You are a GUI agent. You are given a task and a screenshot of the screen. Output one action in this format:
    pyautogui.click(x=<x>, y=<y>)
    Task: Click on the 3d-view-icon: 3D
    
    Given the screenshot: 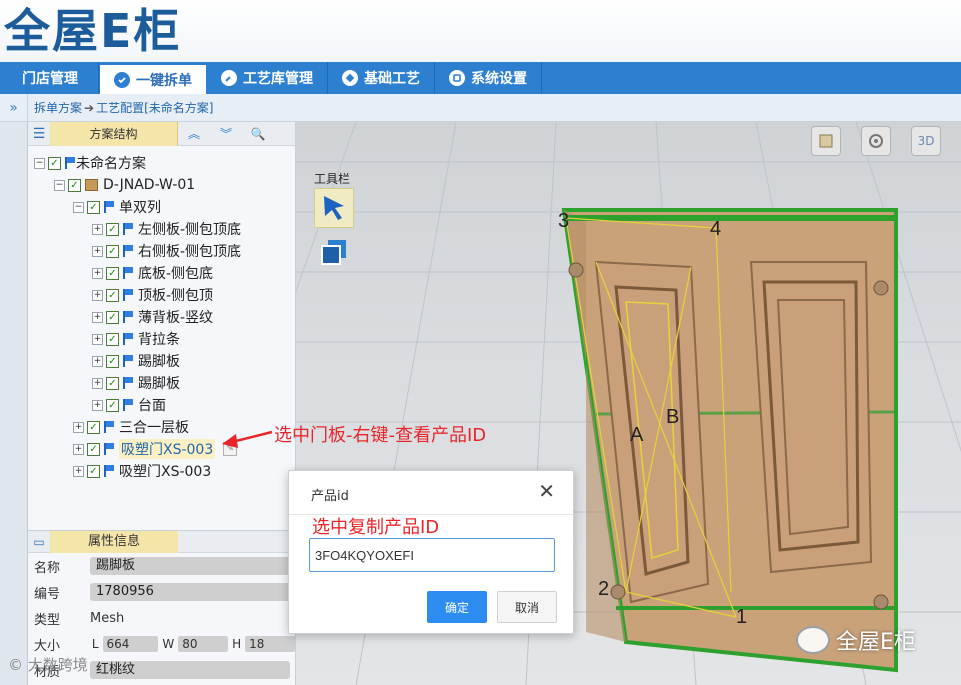 What is the action you would take?
    pyautogui.click(x=926, y=141)
    